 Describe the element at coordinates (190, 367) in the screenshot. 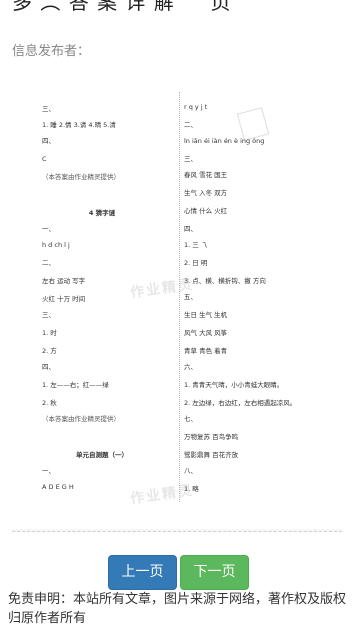

I see `answer-line: 六、` at that location.